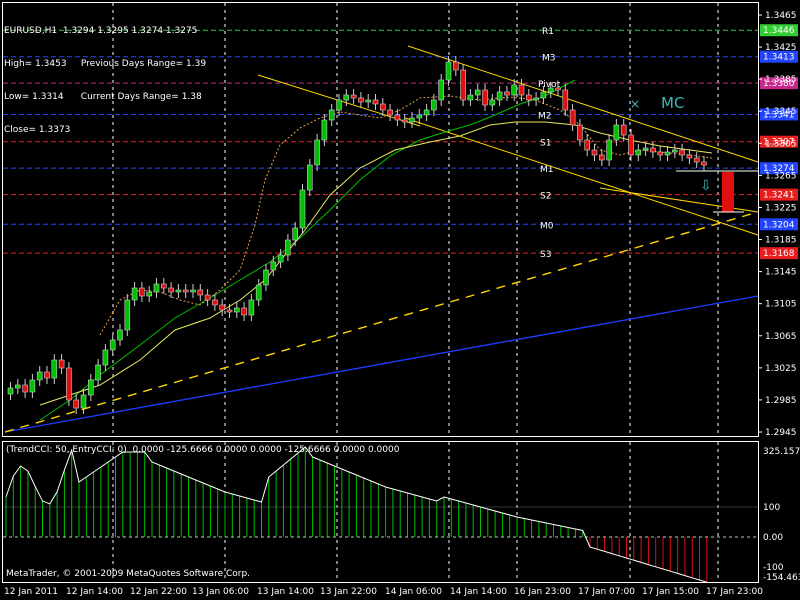 Image resolution: width=800 pixels, height=600 pixels. I want to click on time-axis-label: 13 Jan 14:00, so click(285, 592).